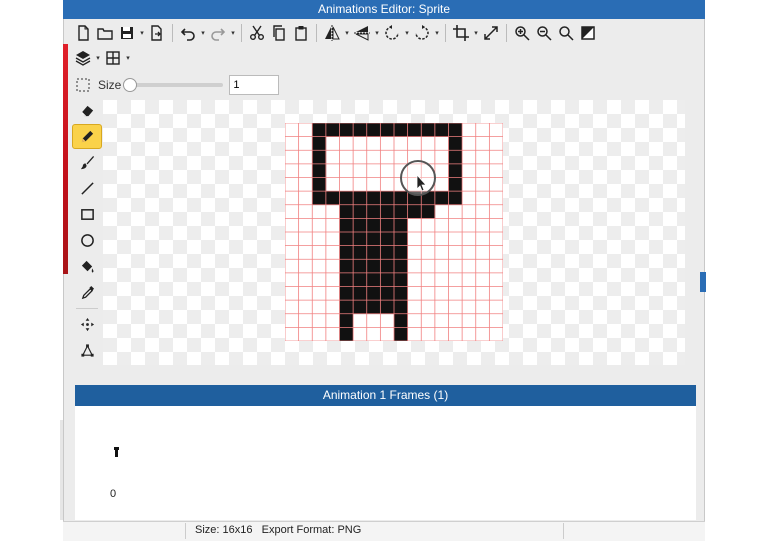 The height and width of the screenshot is (541, 763). What do you see at coordinates (87, 266) in the screenshot?
I see `fill-bucket-icon` at bounding box center [87, 266].